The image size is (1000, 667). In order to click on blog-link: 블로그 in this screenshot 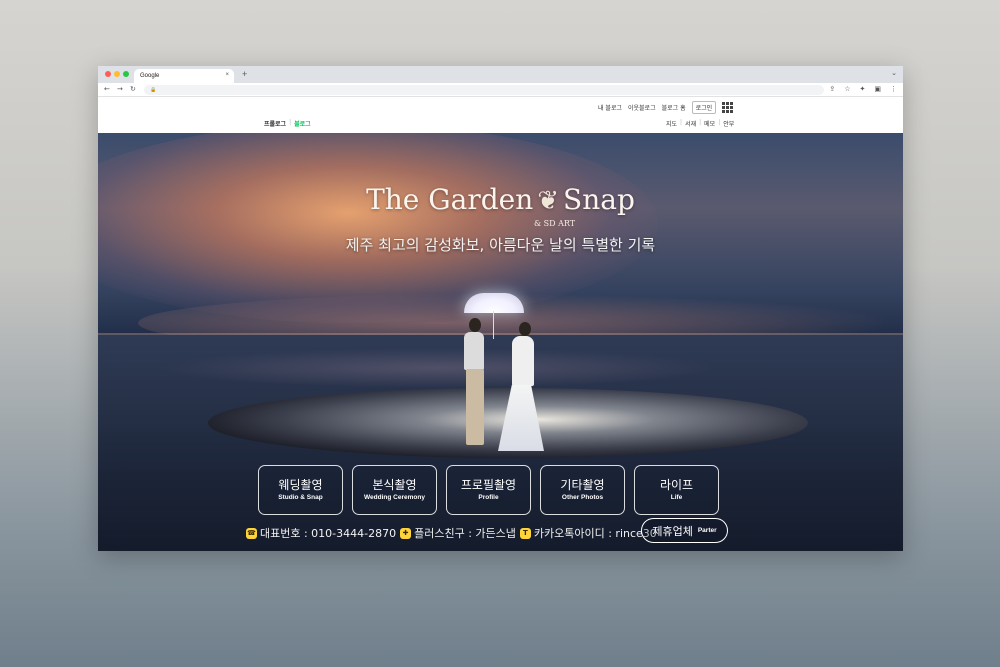, I will do `click(302, 123)`.